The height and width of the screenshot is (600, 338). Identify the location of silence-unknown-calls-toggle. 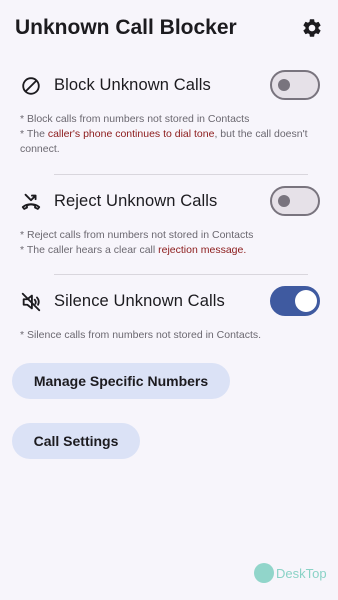
(295, 301).